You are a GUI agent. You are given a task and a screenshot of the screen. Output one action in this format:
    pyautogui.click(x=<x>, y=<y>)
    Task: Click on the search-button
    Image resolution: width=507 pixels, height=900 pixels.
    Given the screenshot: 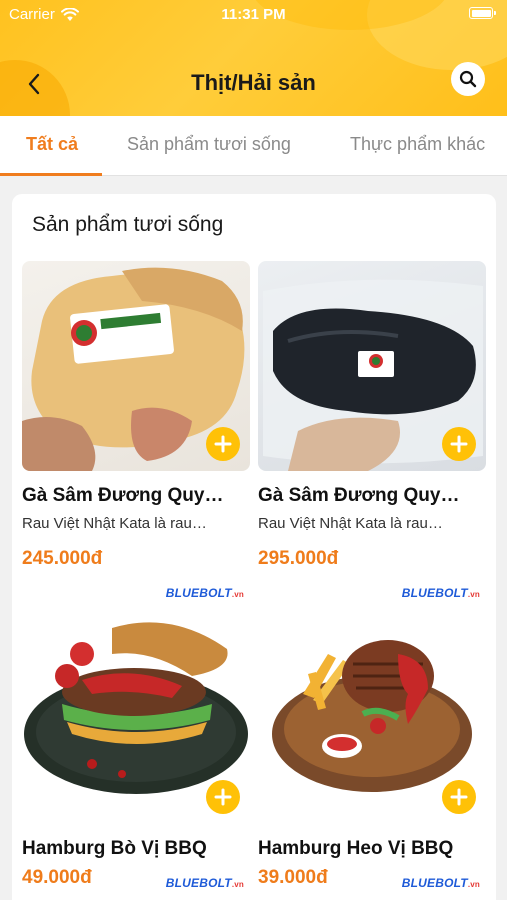 What is the action you would take?
    pyautogui.click(x=468, y=79)
    